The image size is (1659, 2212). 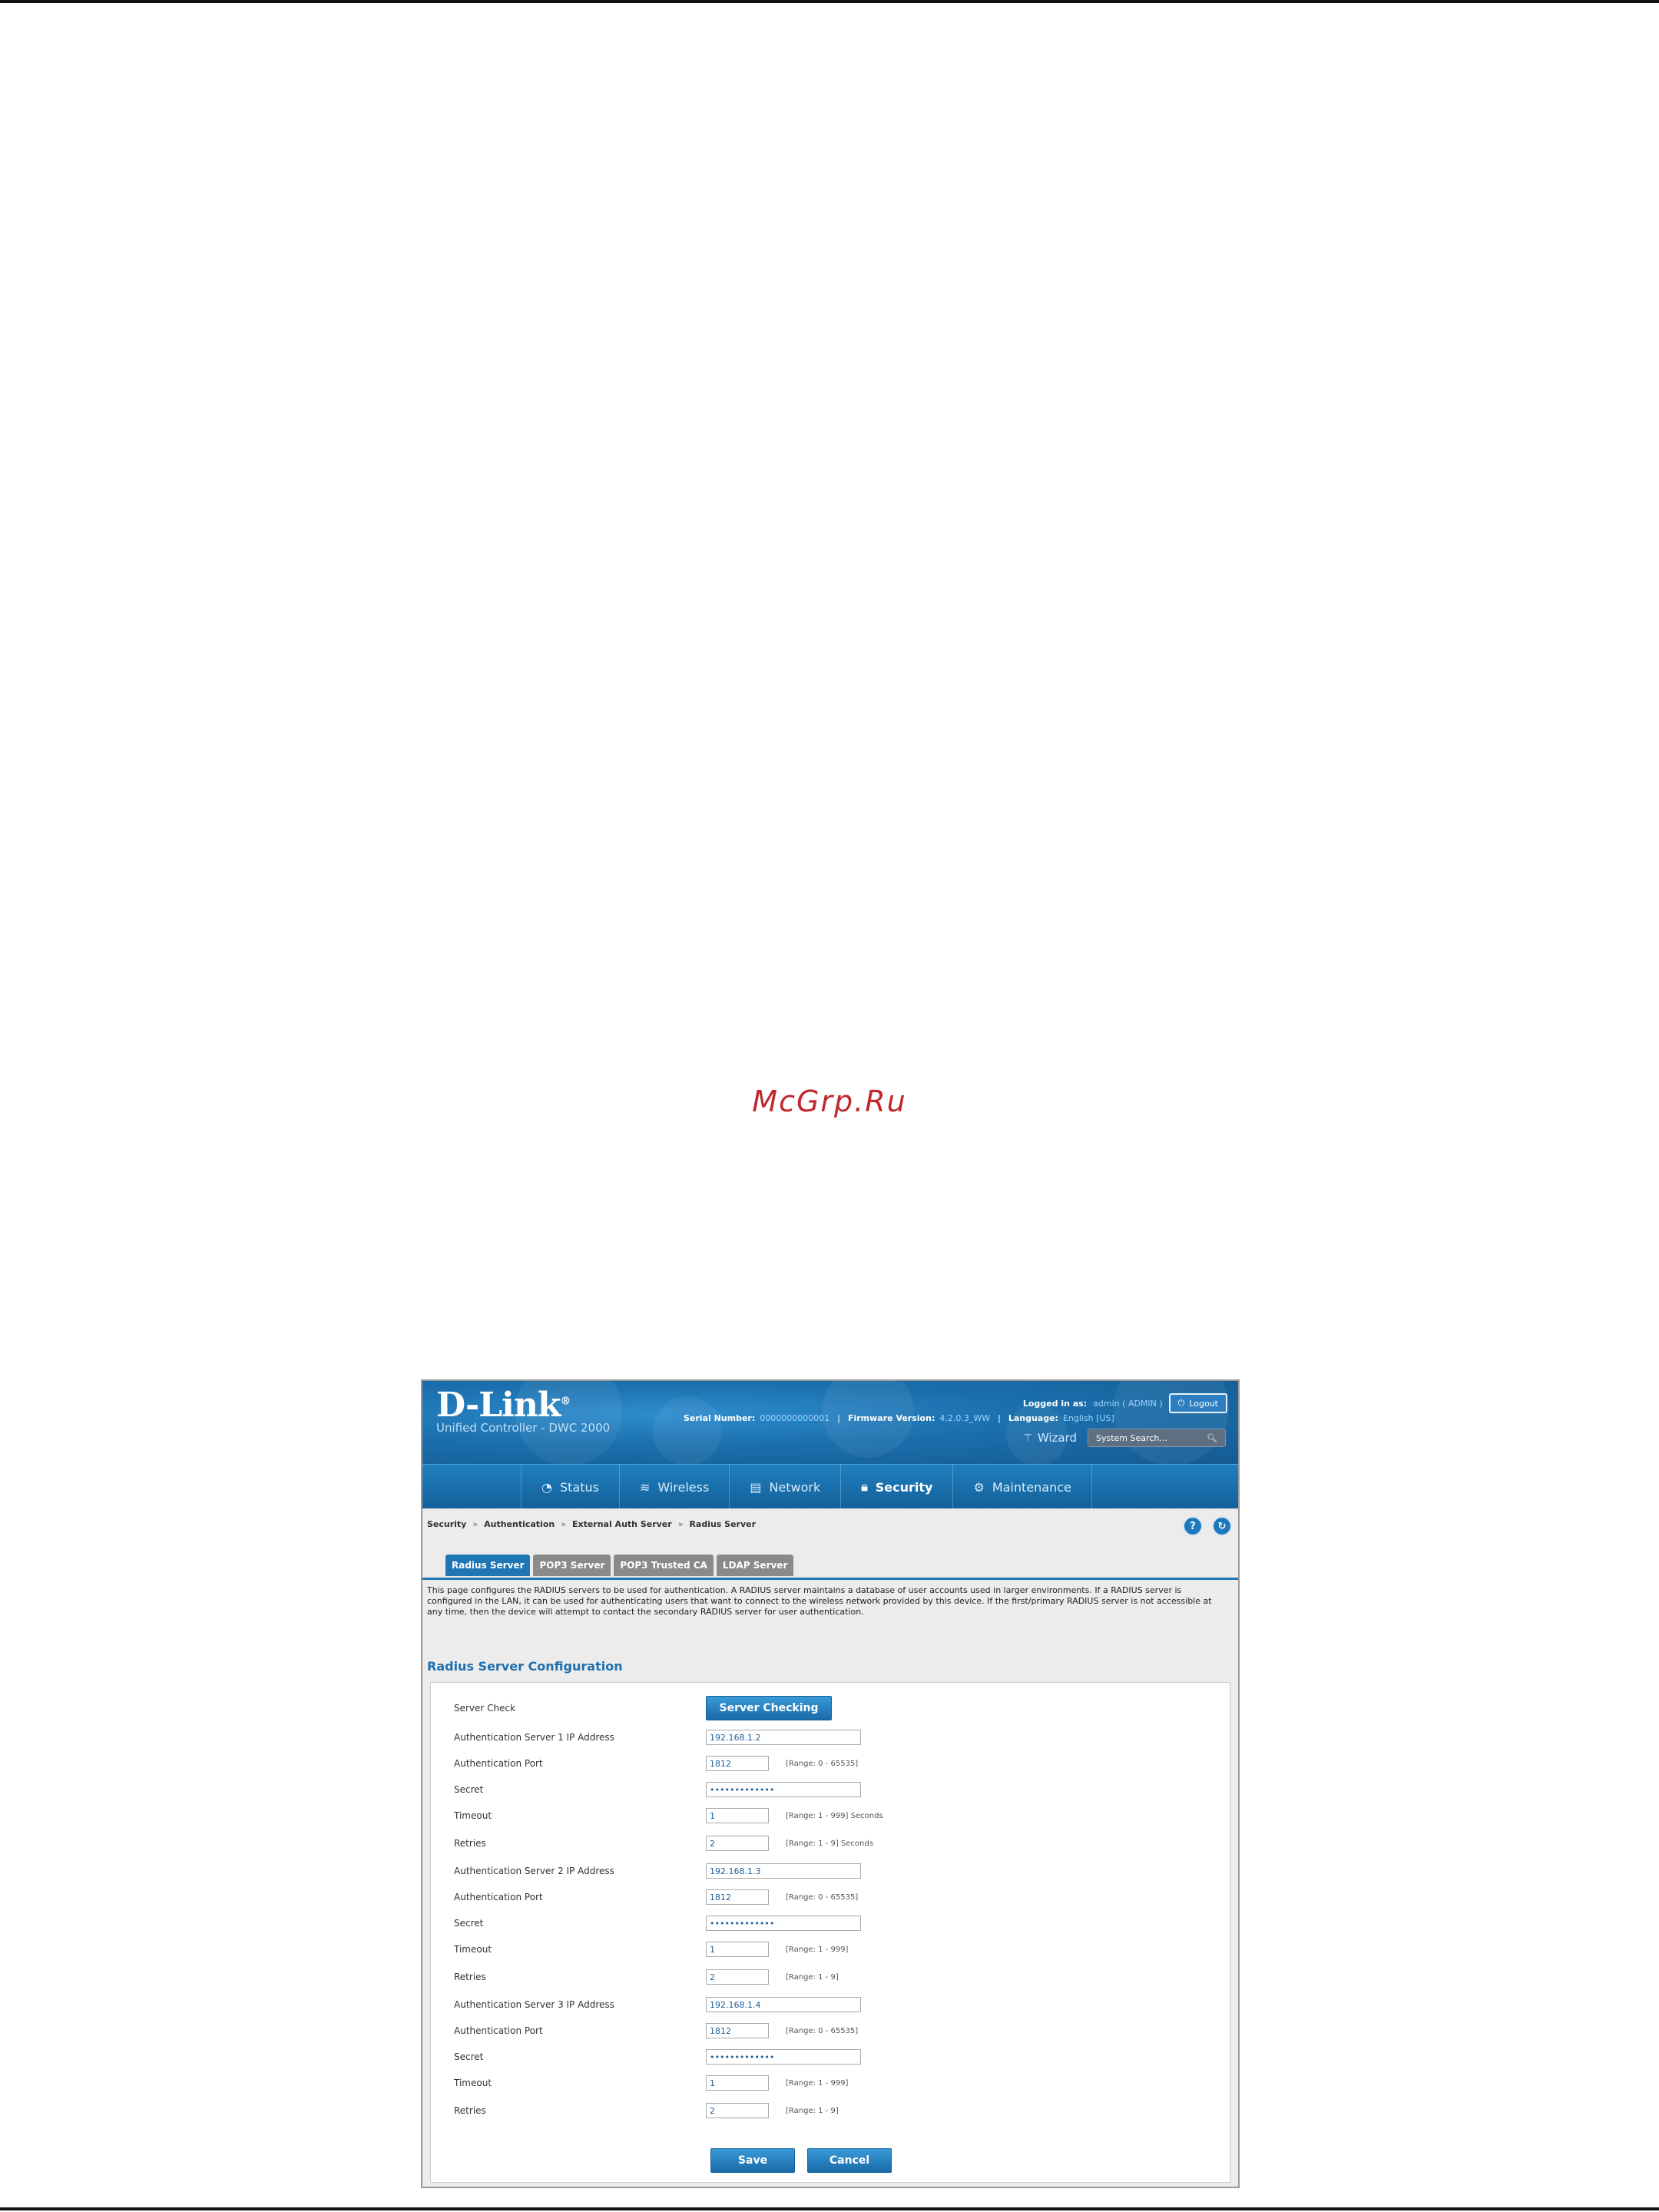 What do you see at coordinates (752, 2160) in the screenshot?
I see `save-button: Save` at bounding box center [752, 2160].